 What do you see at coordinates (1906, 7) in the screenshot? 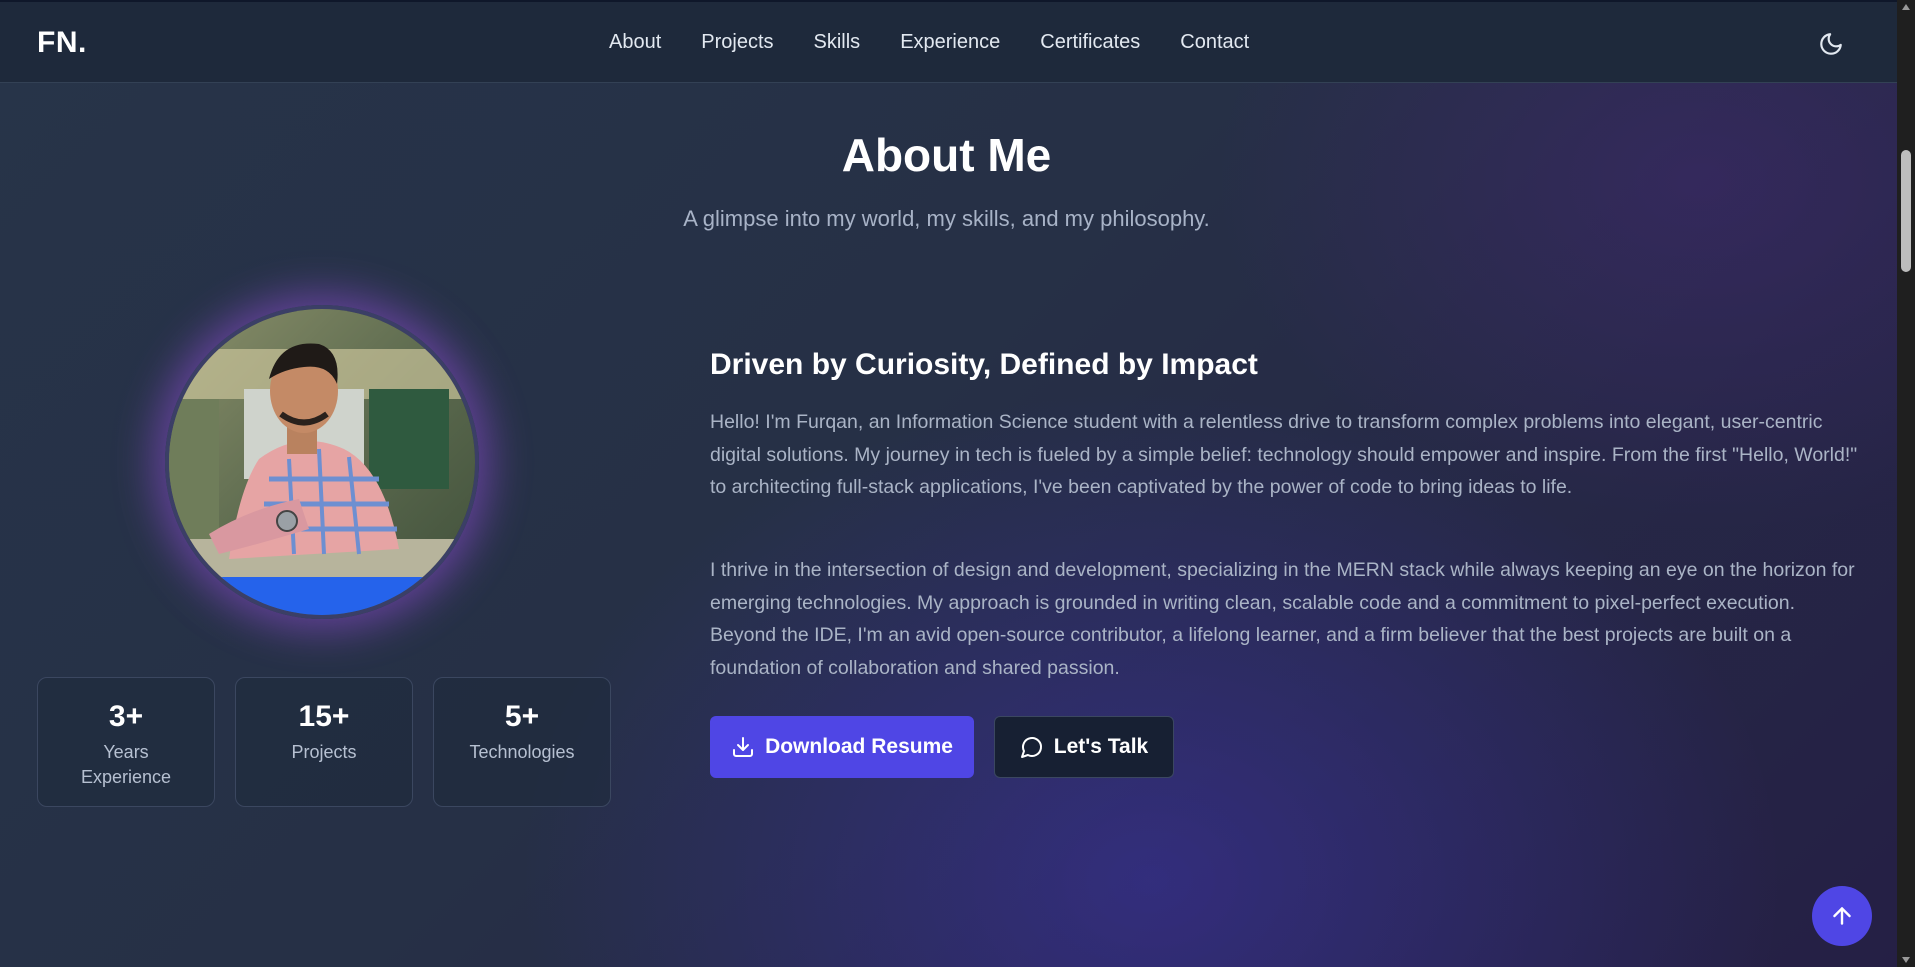
I see `scroll-up-arrow-icon` at bounding box center [1906, 7].